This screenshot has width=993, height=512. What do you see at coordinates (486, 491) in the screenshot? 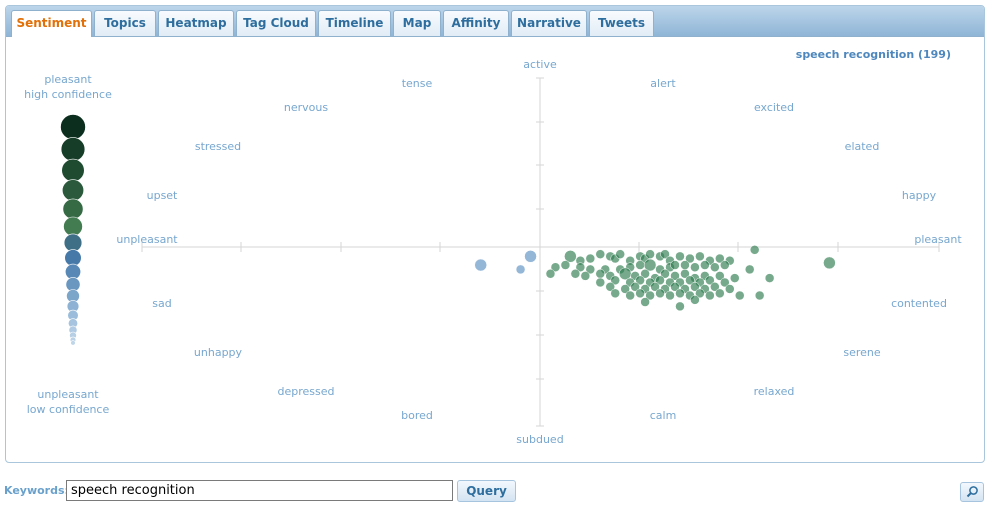
I see `query-button: Query` at bounding box center [486, 491].